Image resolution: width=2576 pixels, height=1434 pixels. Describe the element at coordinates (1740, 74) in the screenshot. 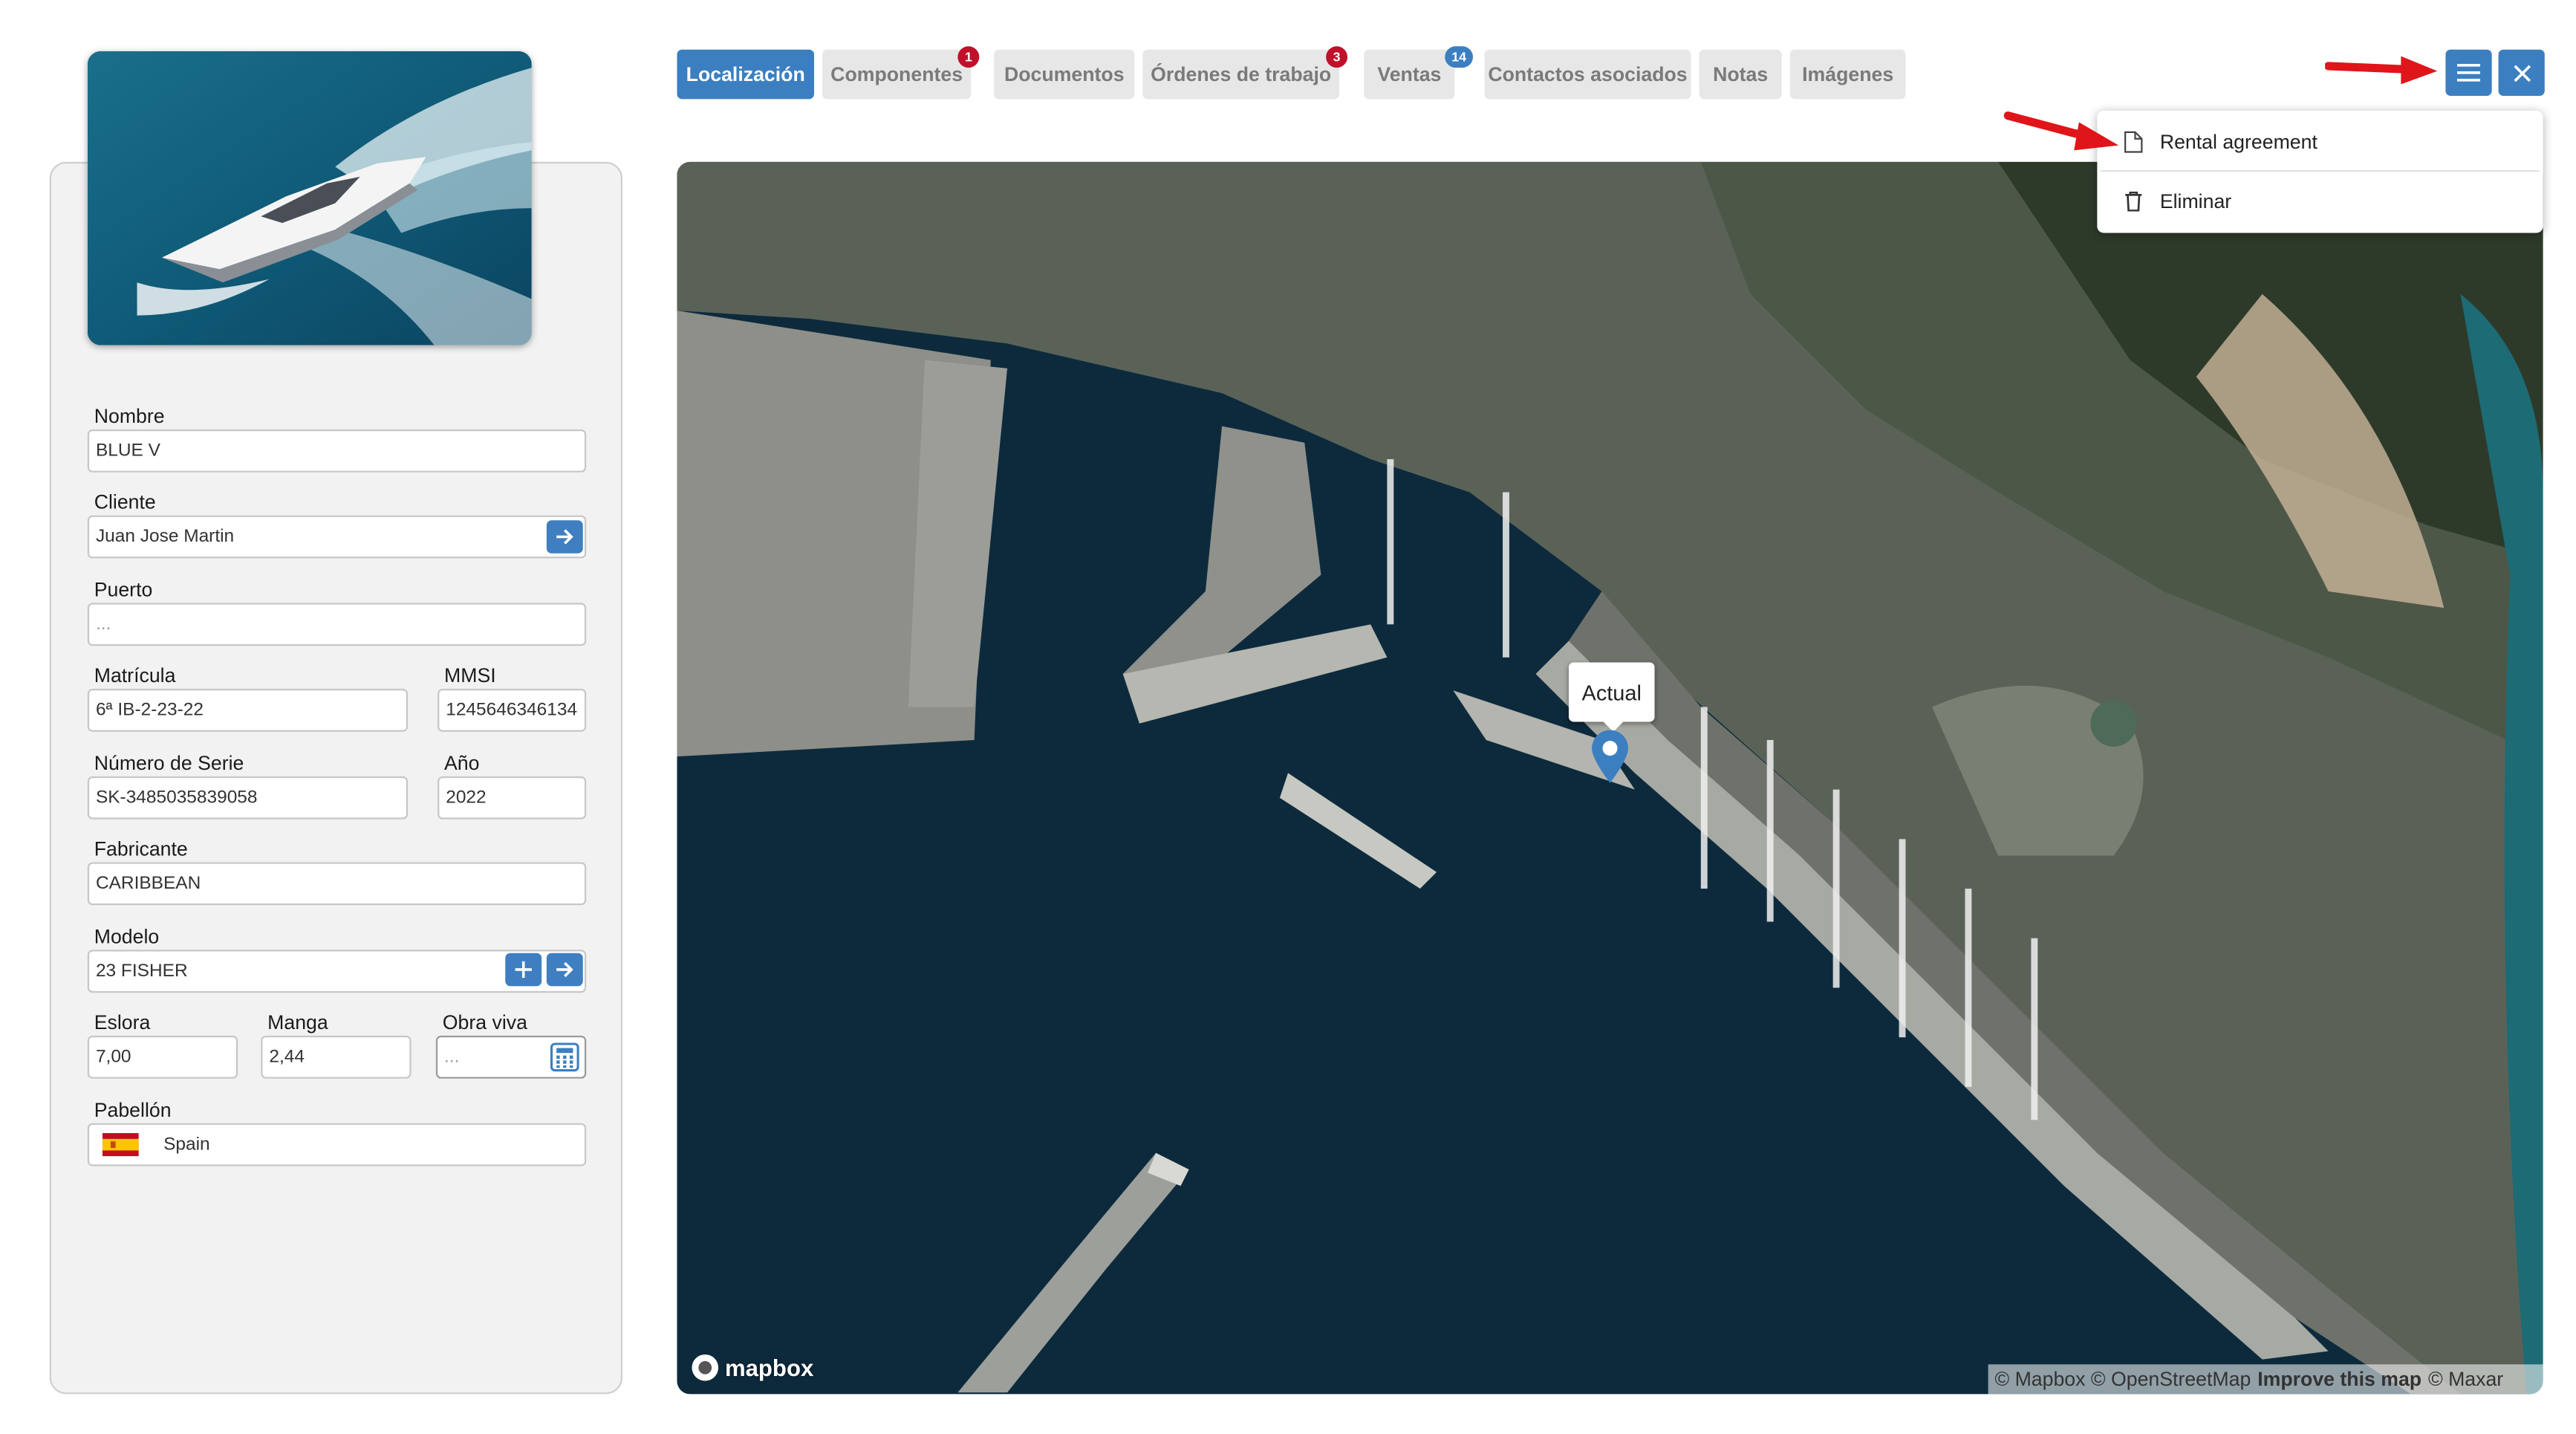

I see `tab-notas: Notas` at that location.